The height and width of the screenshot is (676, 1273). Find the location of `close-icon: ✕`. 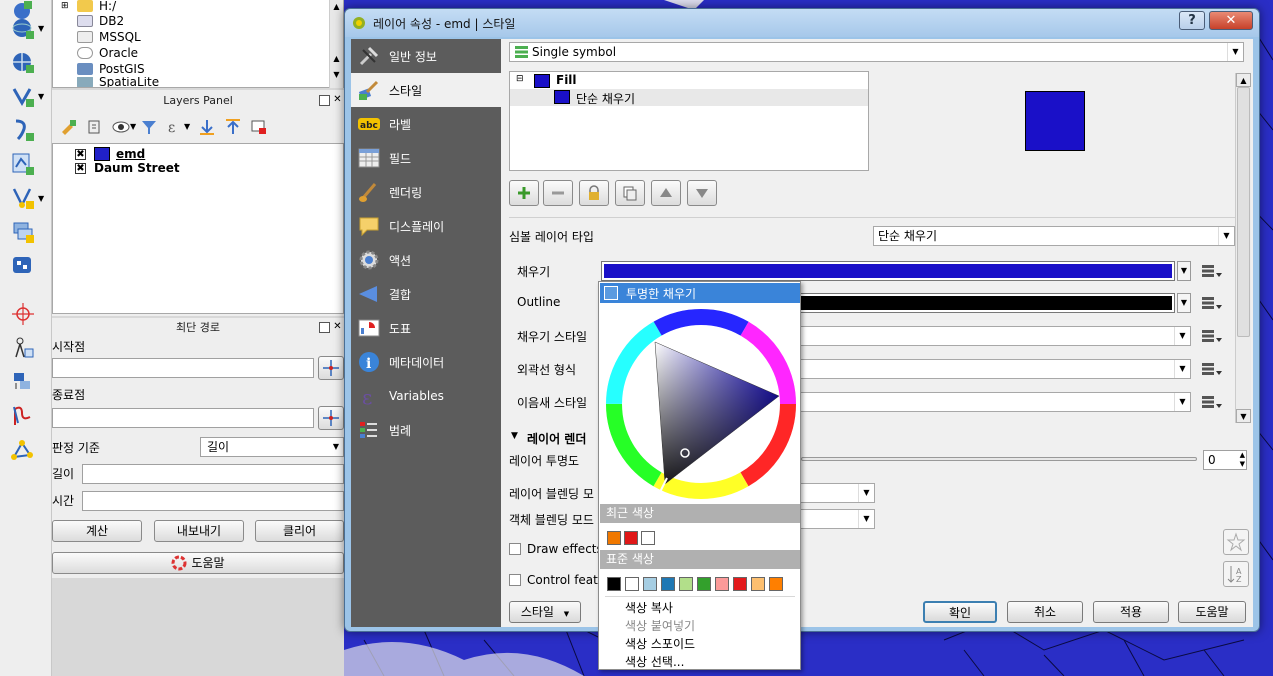

close-icon: ✕ is located at coordinates (337, 100).